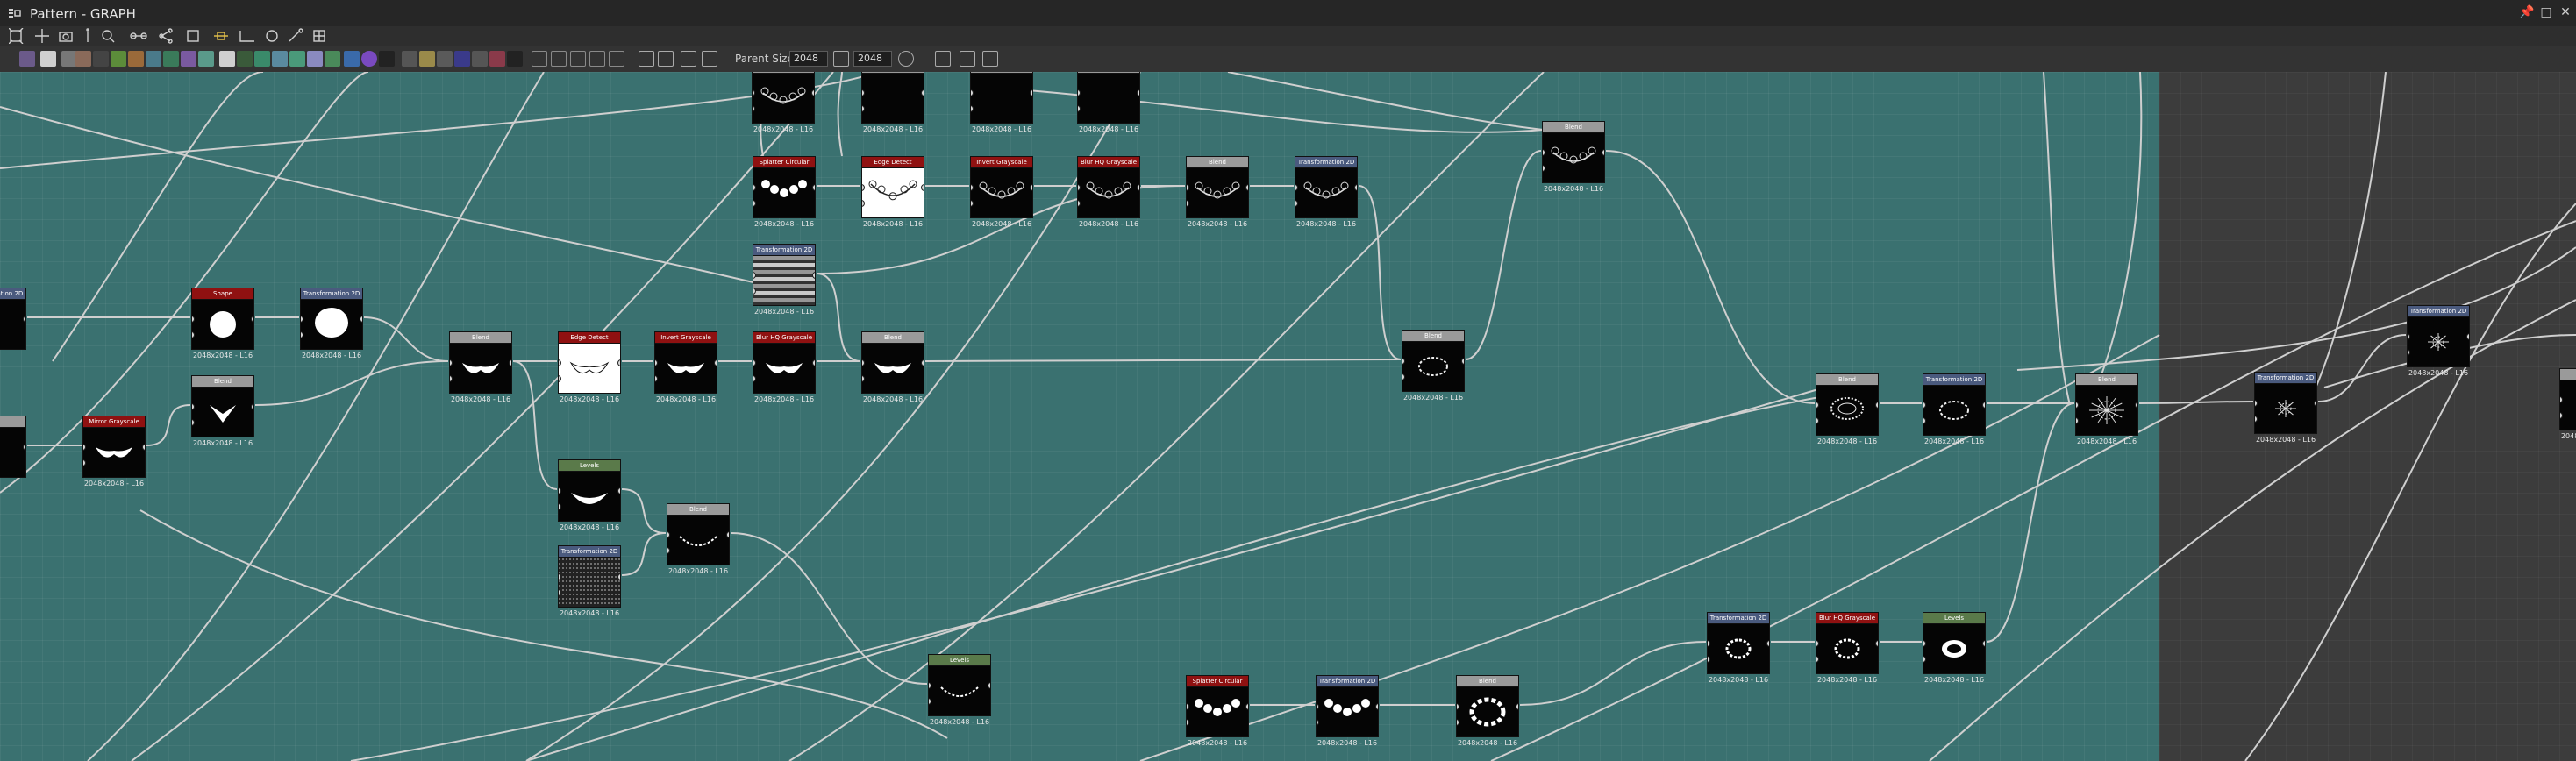 The image size is (2576, 761). What do you see at coordinates (352, 59) in the screenshot?
I see `flood-fill-icon` at bounding box center [352, 59].